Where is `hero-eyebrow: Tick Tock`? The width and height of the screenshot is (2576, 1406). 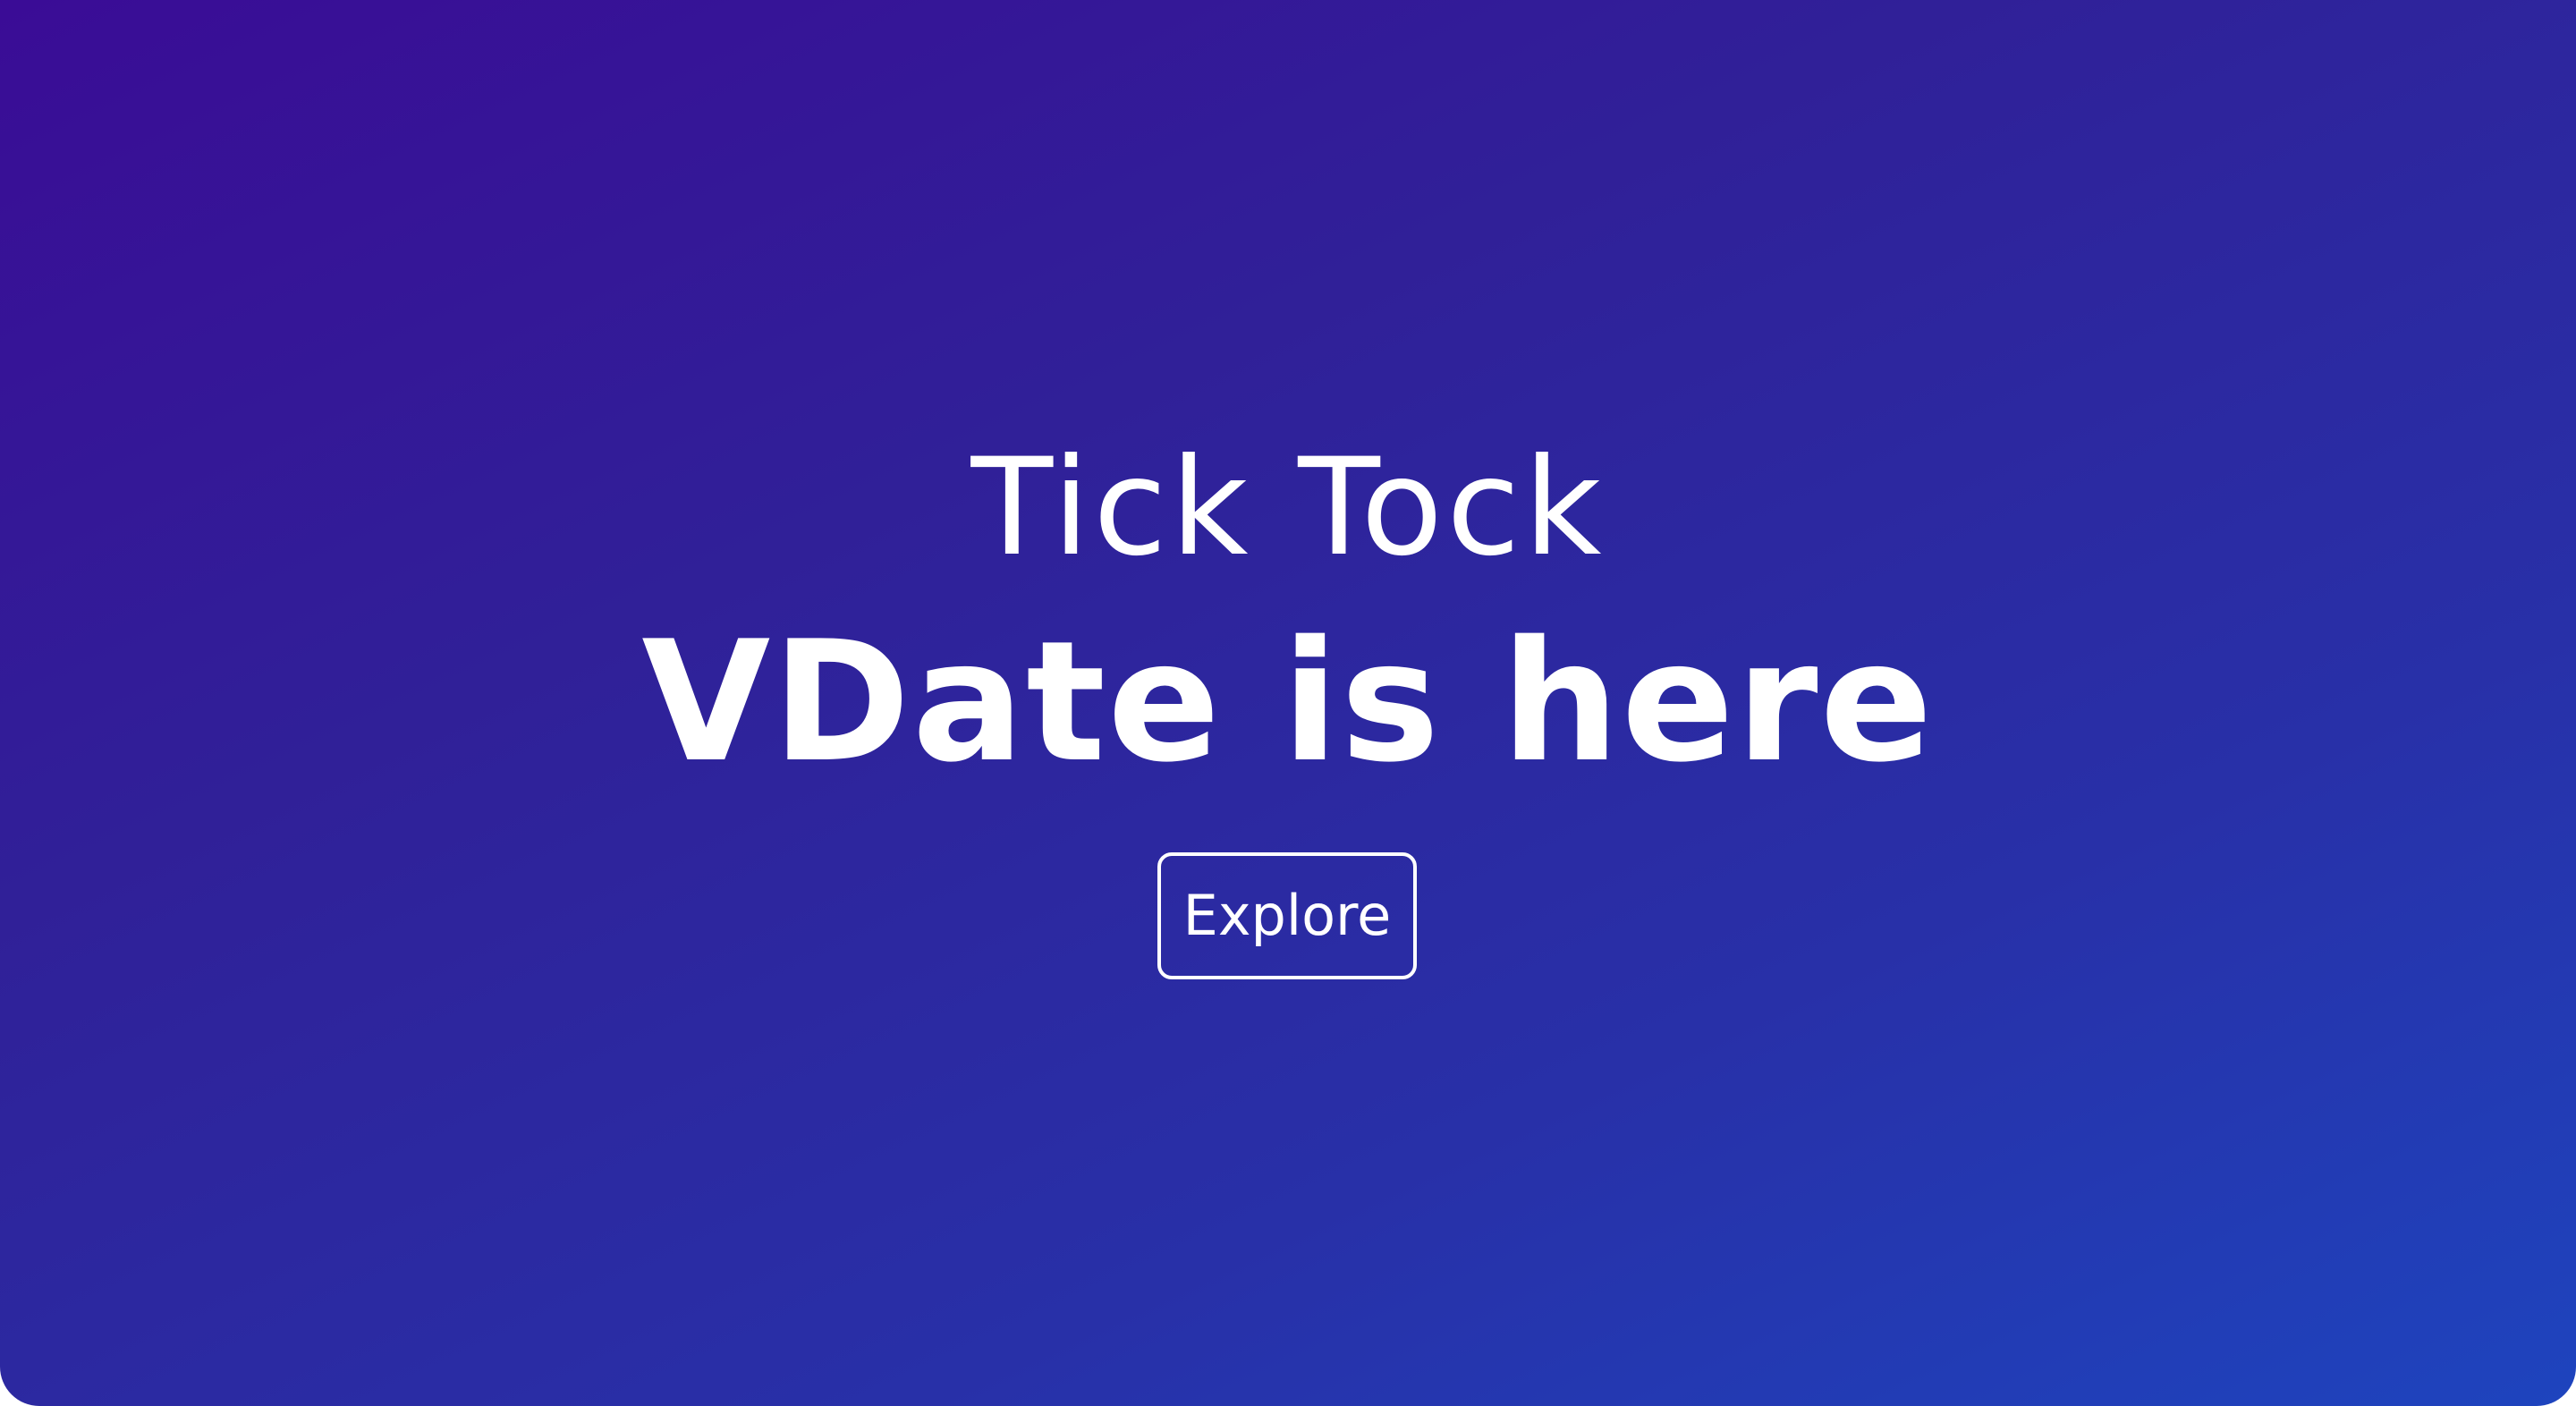
hero-eyebrow: Tick Tock is located at coordinates (1288, 508).